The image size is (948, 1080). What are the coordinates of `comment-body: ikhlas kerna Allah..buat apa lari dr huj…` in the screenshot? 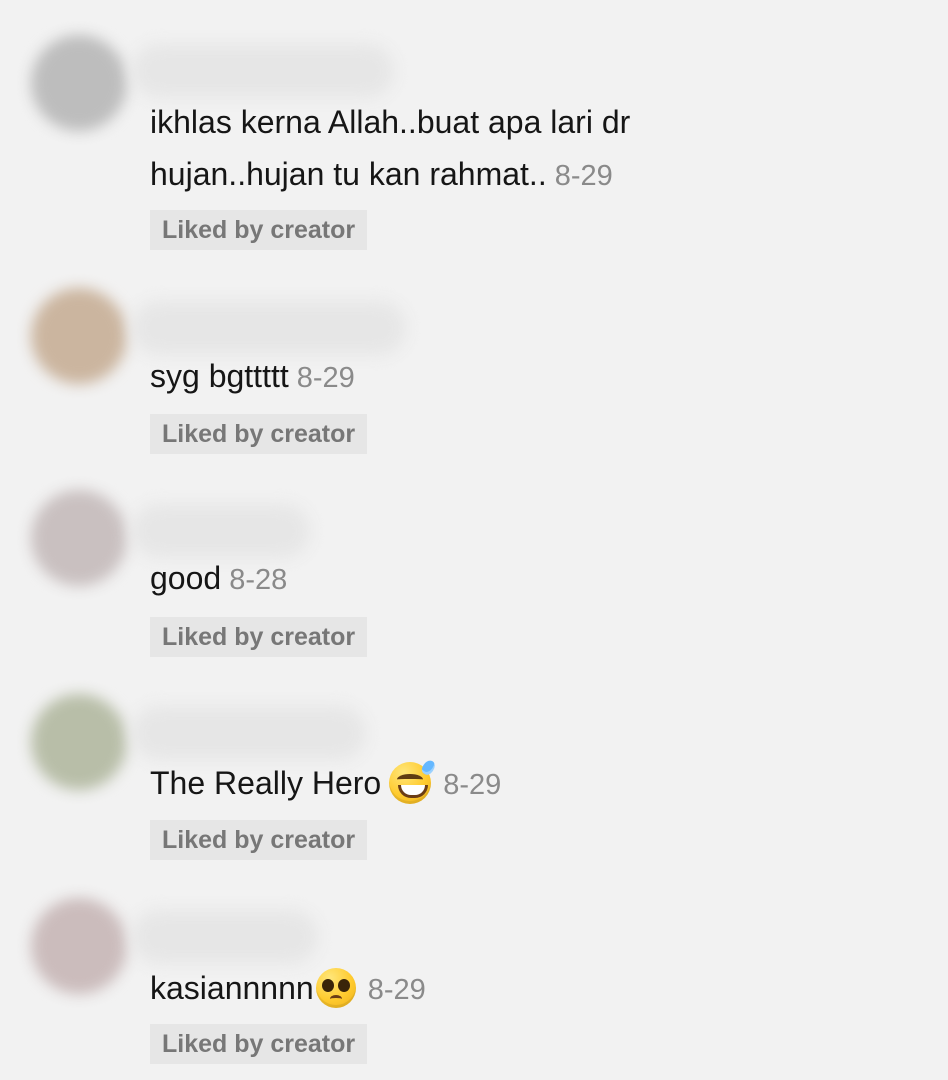 It's located at (470, 149).